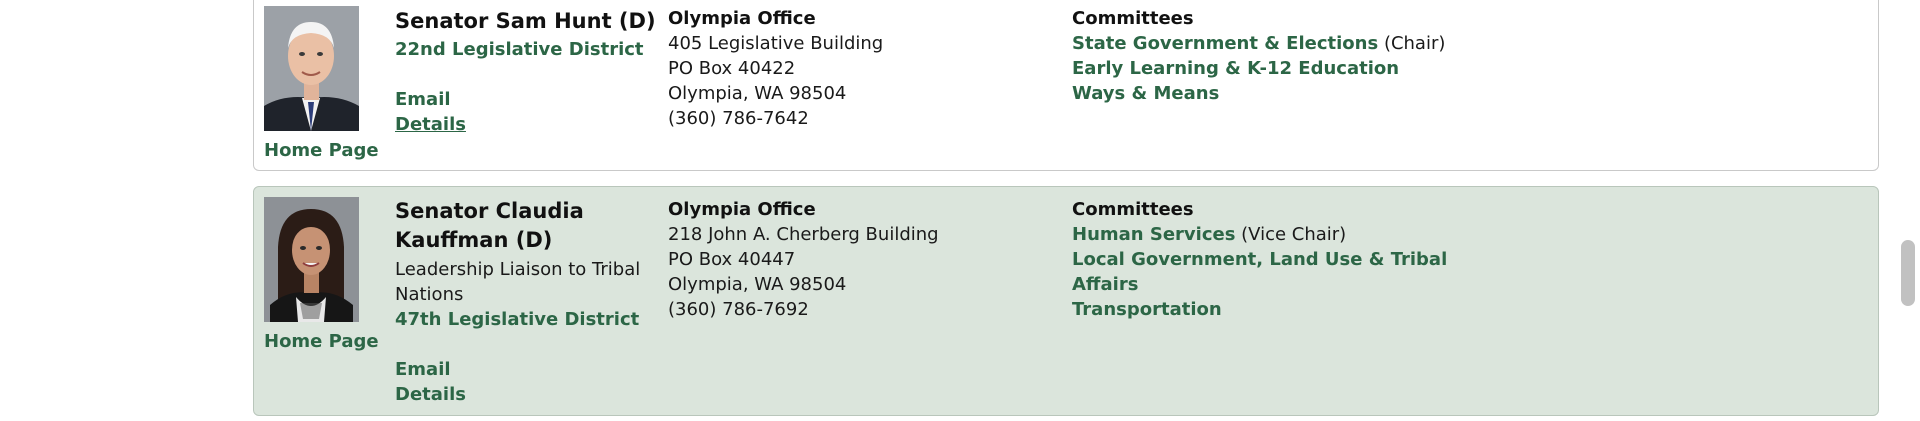  I want to click on office-phone: (360) 786-7692, so click(738, 309).